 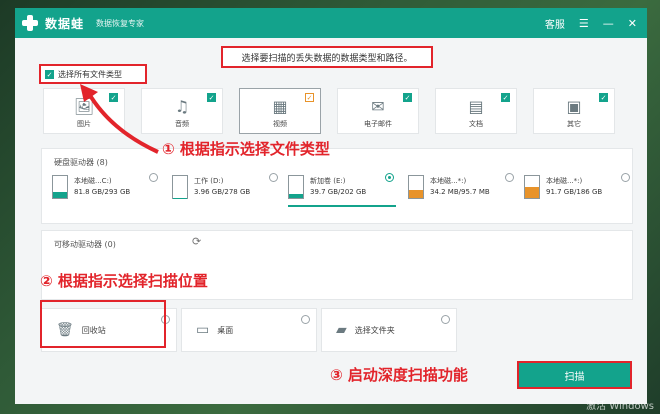 I want to click on image-icon: 🖼, so click(x=84, y=106).